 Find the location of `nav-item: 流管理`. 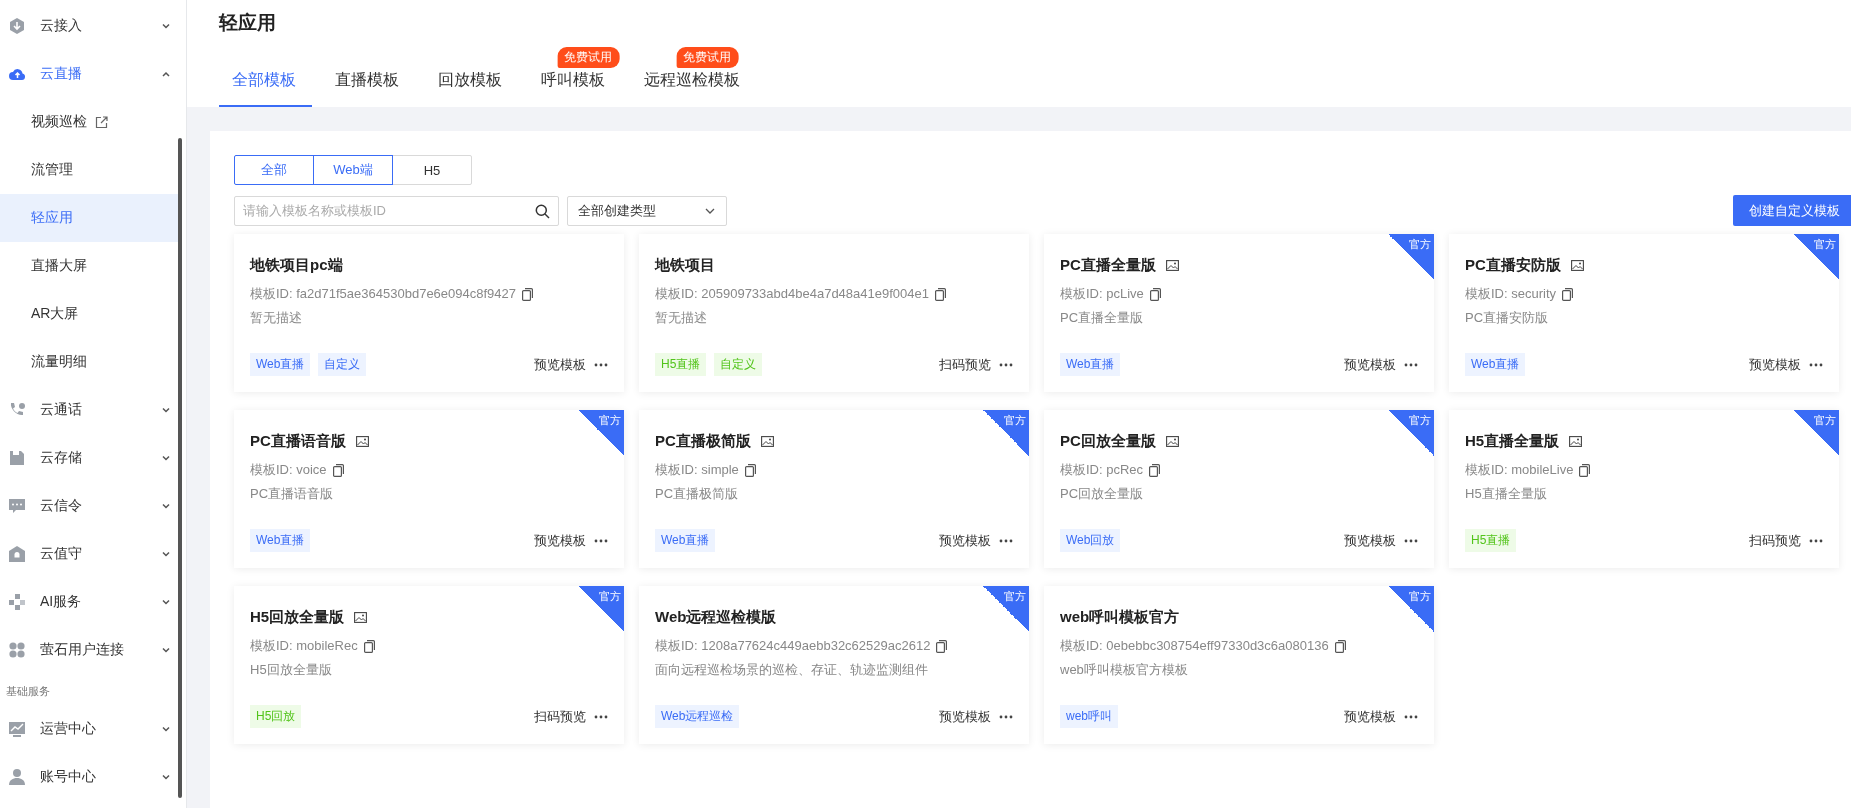

nav-item: 流管理 is located at coordinates (89, 170).